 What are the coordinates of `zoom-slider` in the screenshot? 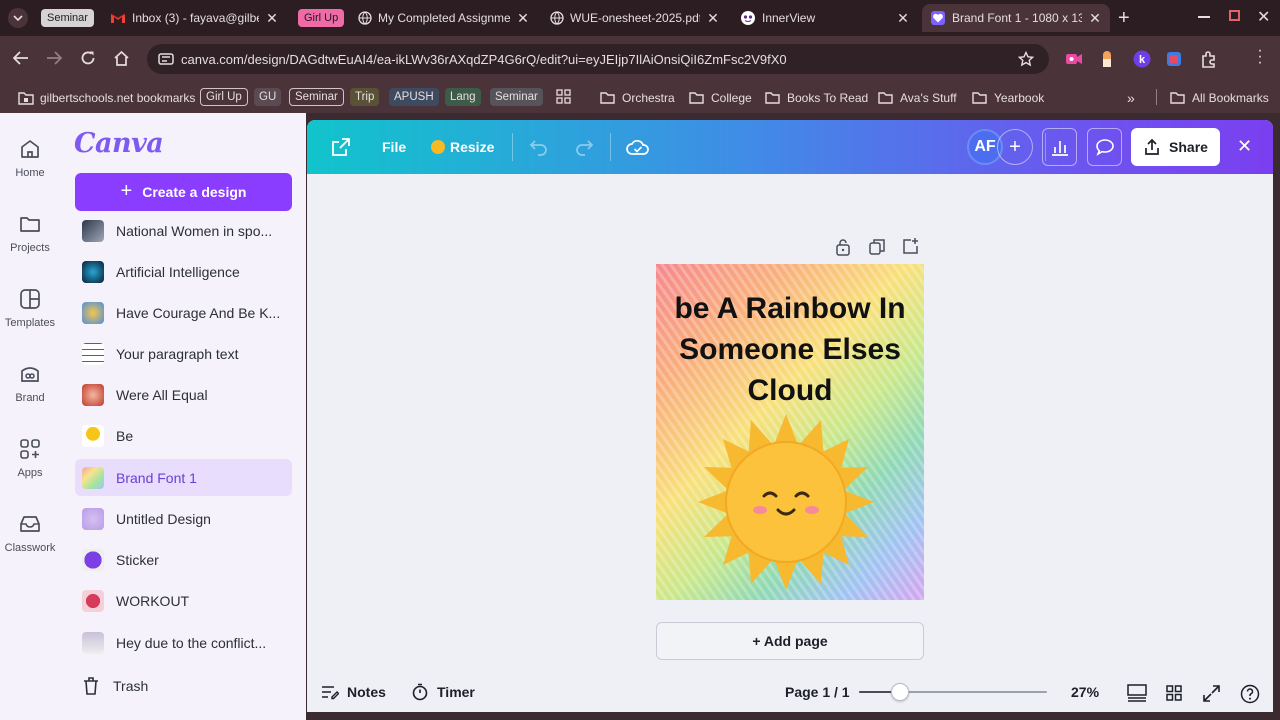 It's located at (953, 692).